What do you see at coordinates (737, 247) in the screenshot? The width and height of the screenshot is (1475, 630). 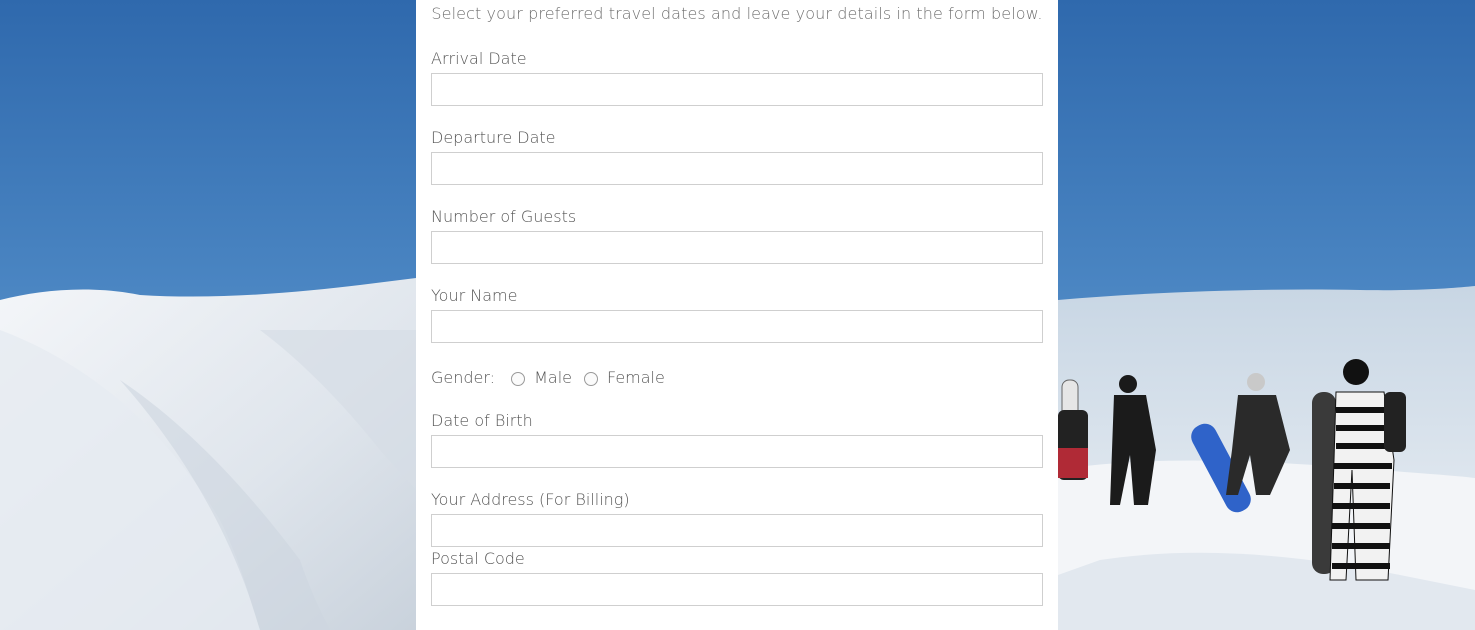 I see `guests-input` at bounding box center [737, 247].